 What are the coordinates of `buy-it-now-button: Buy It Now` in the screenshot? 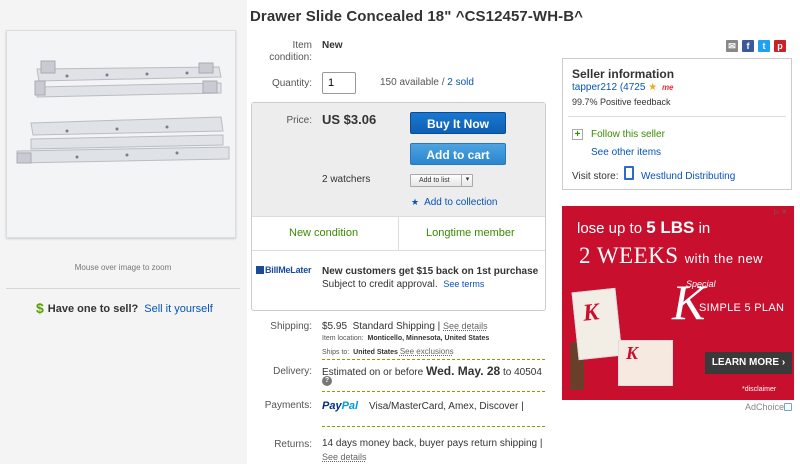 It's located at (458, 123).